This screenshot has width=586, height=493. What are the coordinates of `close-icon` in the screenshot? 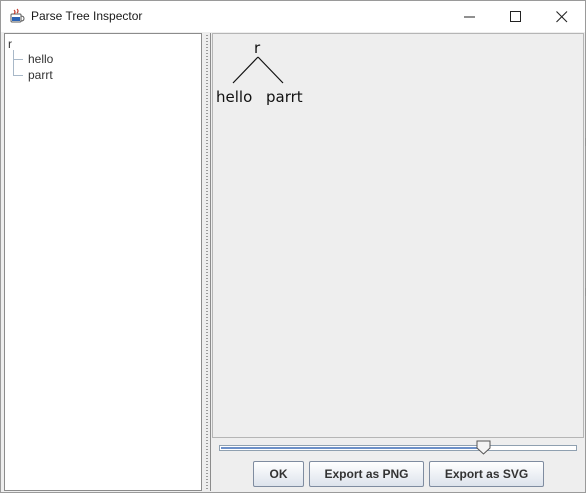 It's located at (562, 17).